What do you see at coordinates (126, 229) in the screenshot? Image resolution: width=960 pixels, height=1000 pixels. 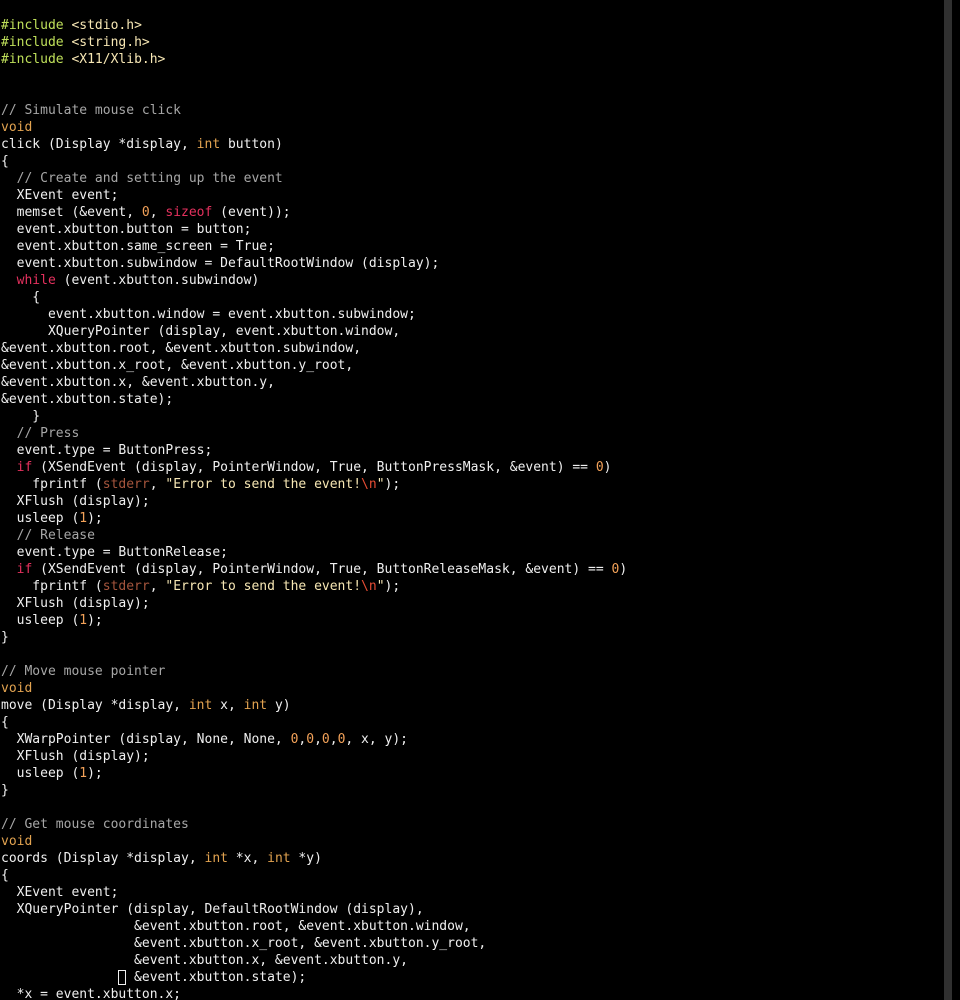 I see `code-token-text: event.xbutton.button = button;` at bounding box center [126, 229].